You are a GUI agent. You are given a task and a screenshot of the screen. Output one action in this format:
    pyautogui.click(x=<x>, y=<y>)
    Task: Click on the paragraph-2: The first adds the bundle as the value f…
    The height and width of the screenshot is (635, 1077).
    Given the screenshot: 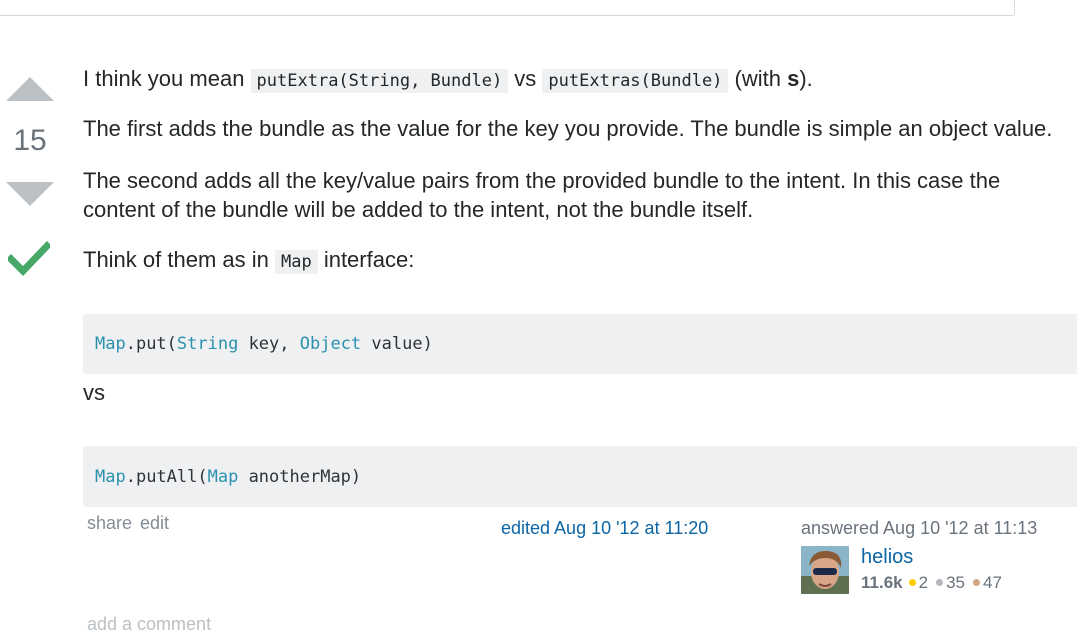 What is the action you would take?
    pyautogui.click(x=568, y=128)
    